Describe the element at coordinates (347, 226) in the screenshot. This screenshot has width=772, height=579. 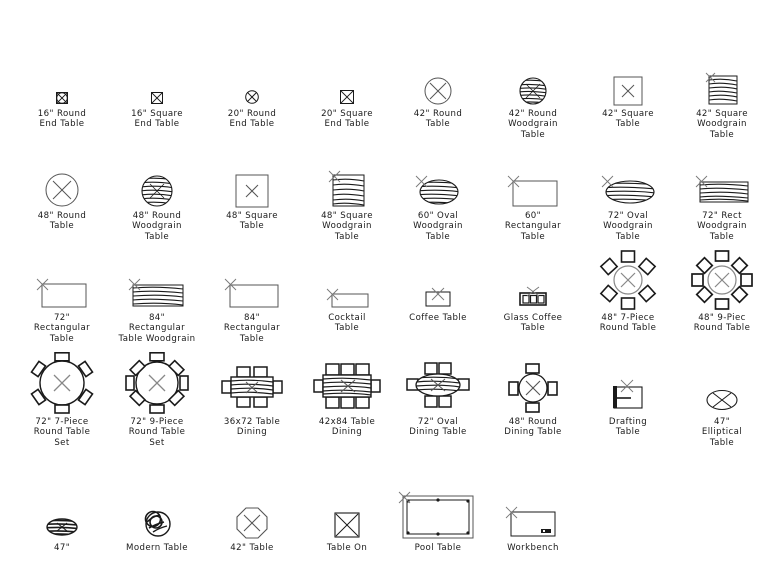
I see `block-label: 48" Square Woodgrain Table` at that location.